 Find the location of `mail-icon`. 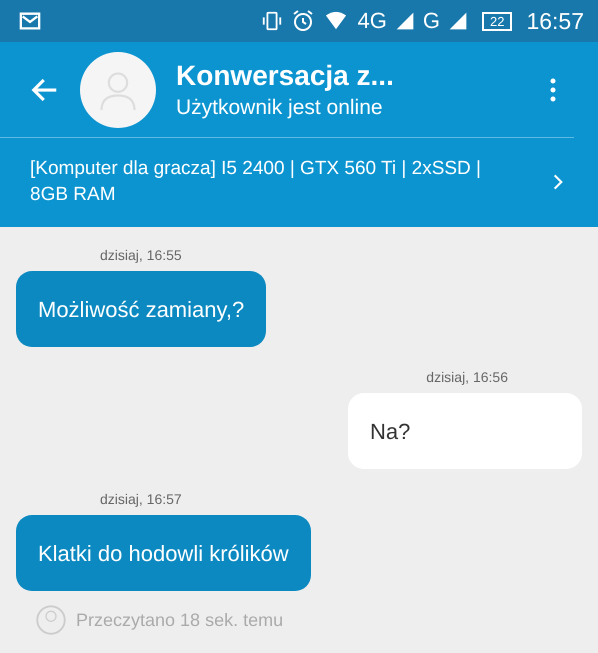

mail-icon is located at coordinates (30, 21).